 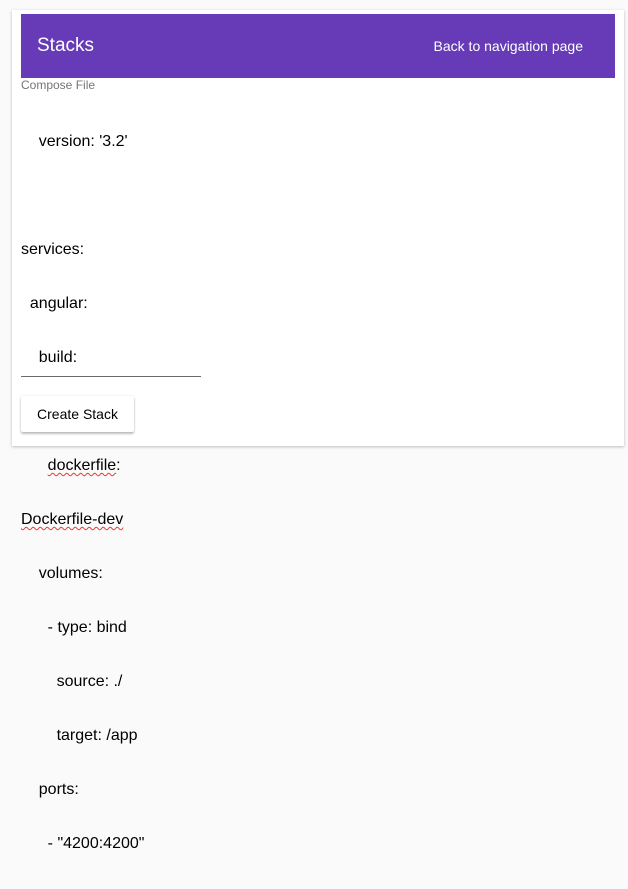 I want to click on compose-file-label: Compose File, so click(x=58, y=85).